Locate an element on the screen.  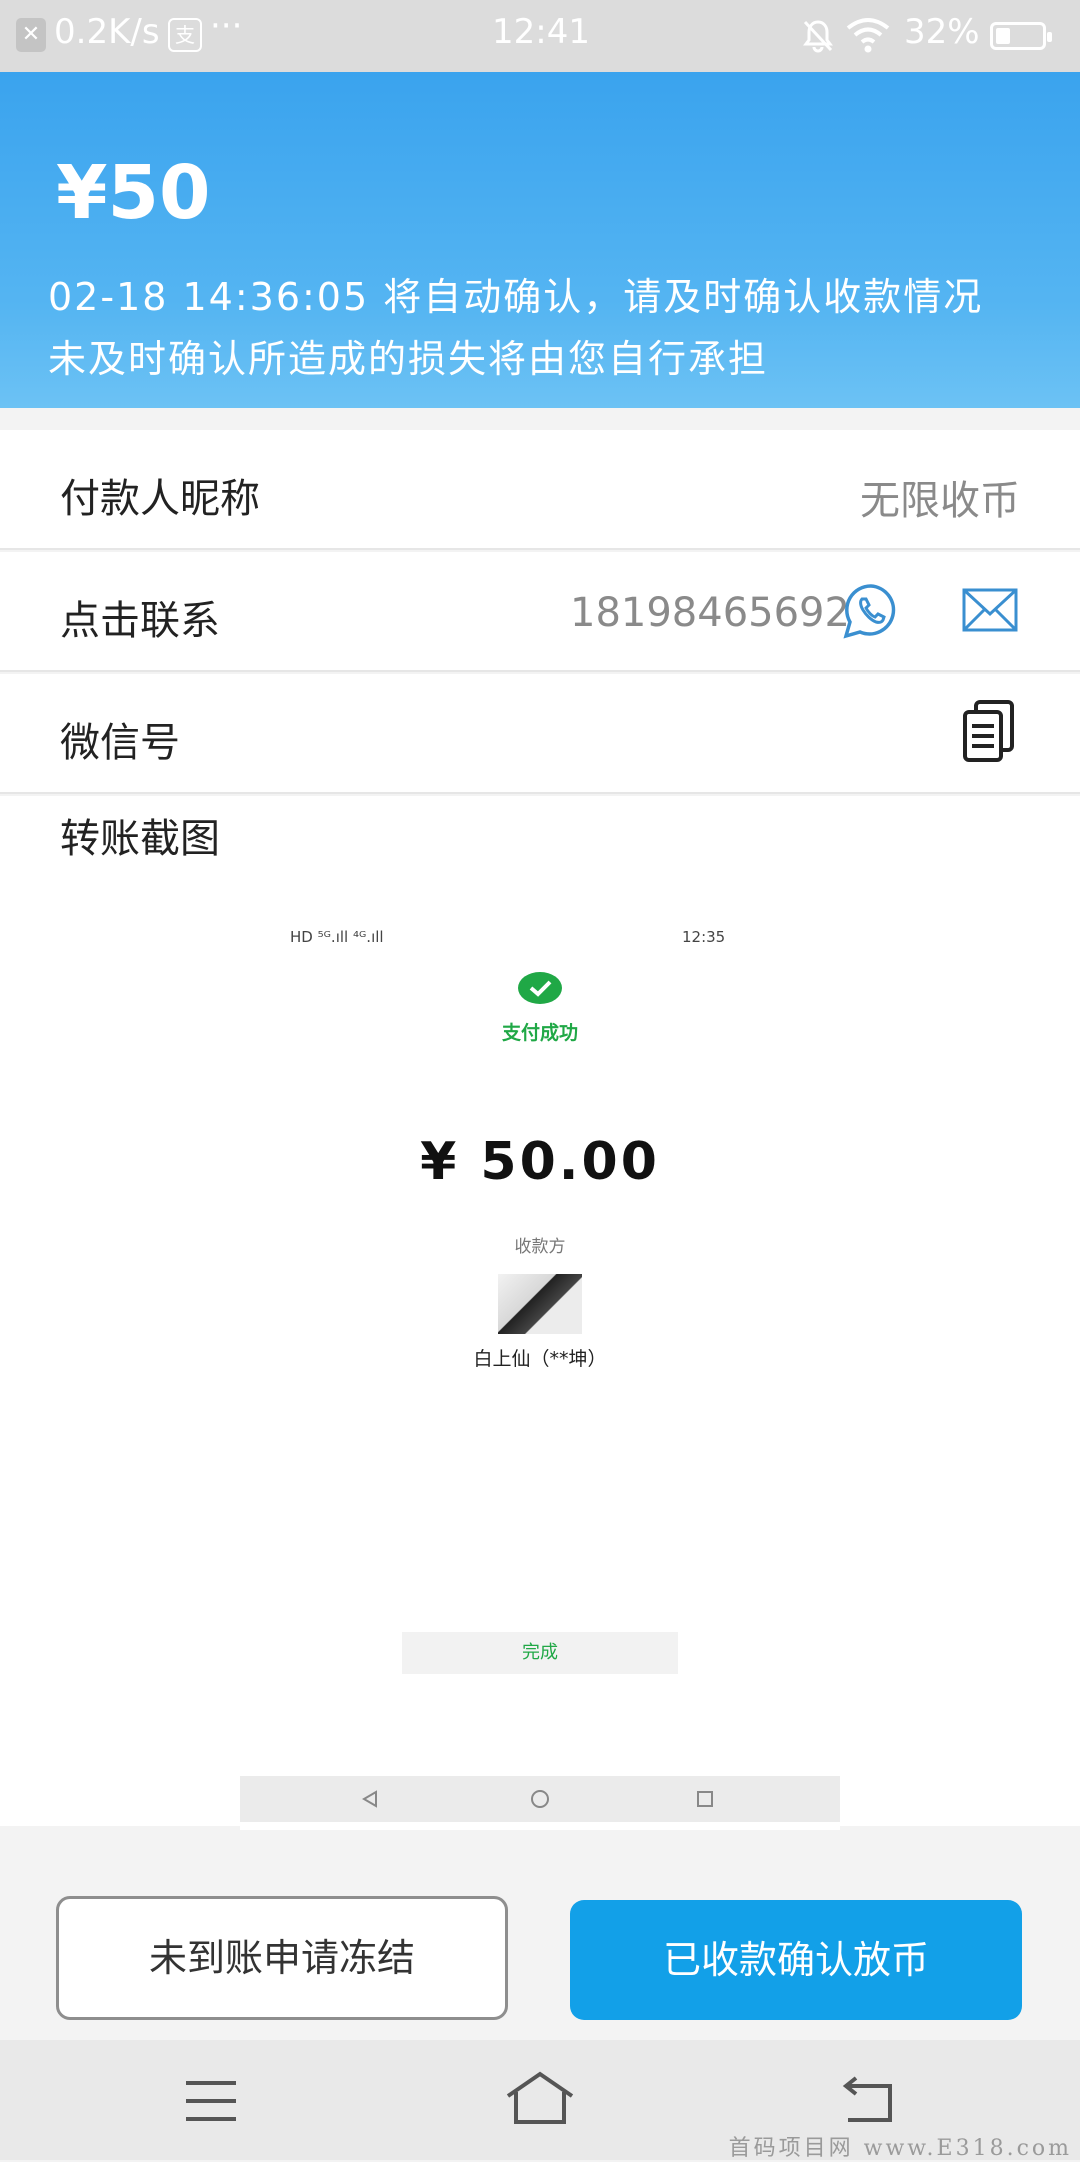
confirm-release-button: 已收款确认放币 is located at coordinates (796, 1960).